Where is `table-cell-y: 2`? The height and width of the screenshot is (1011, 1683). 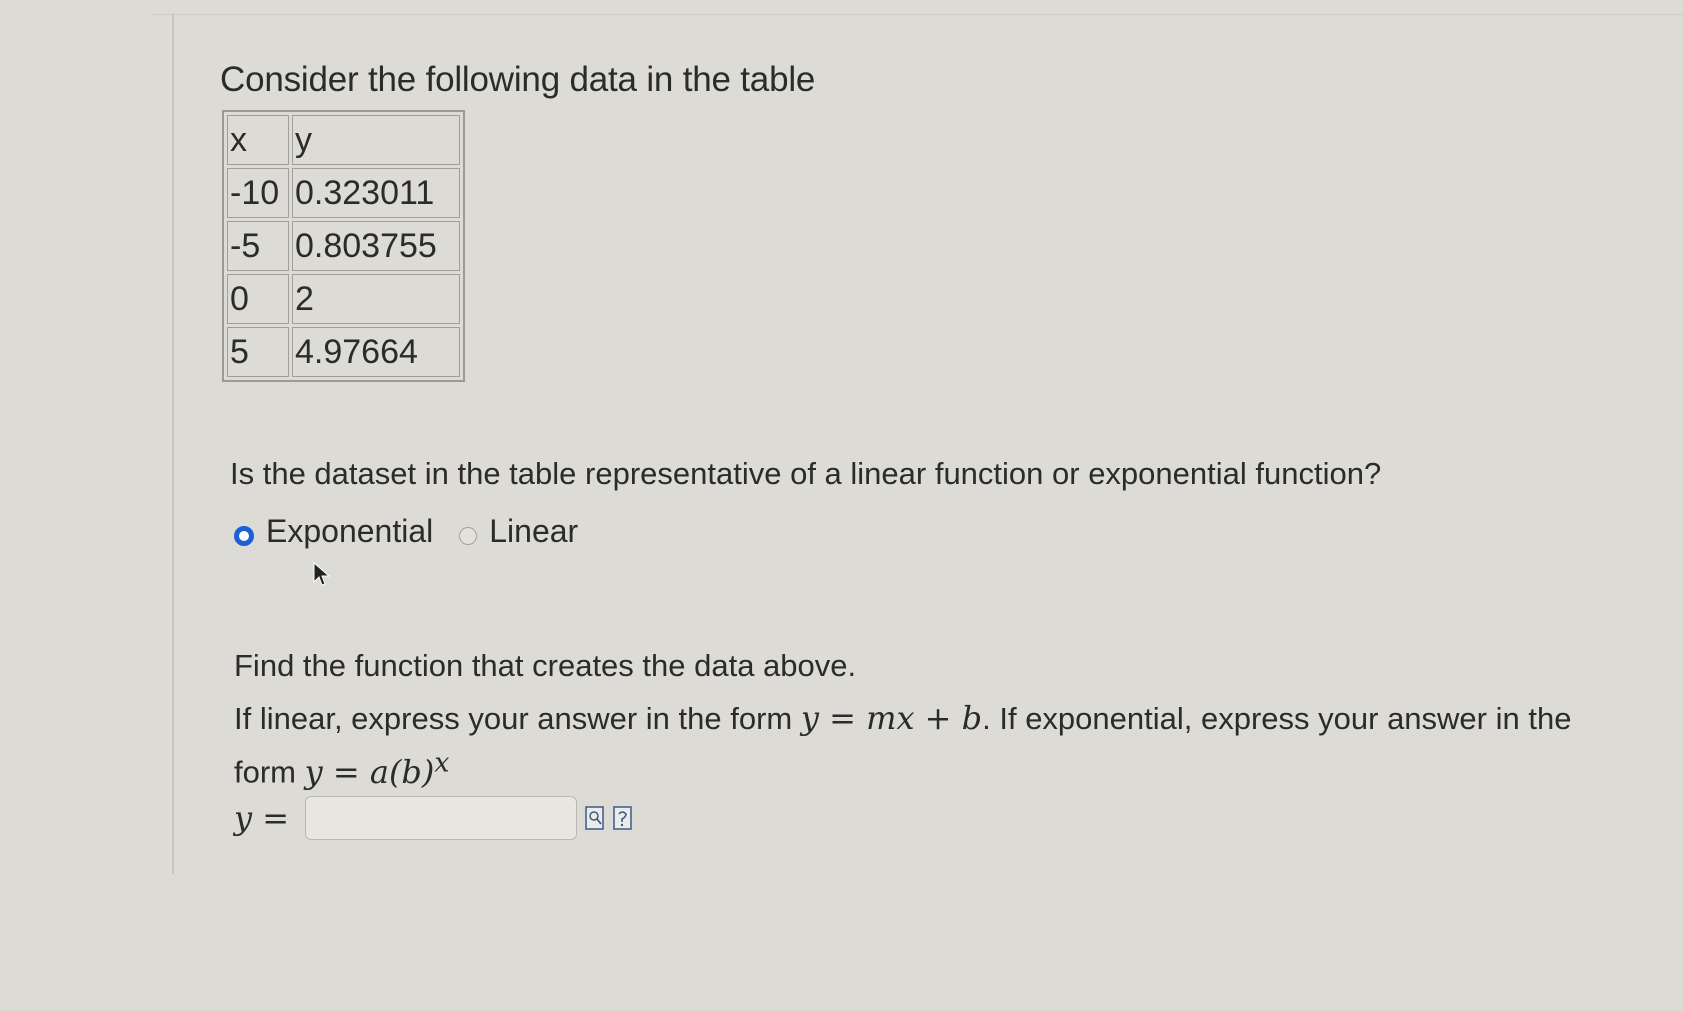
table-cell-y: 2 is located at coordinates (376, 299).